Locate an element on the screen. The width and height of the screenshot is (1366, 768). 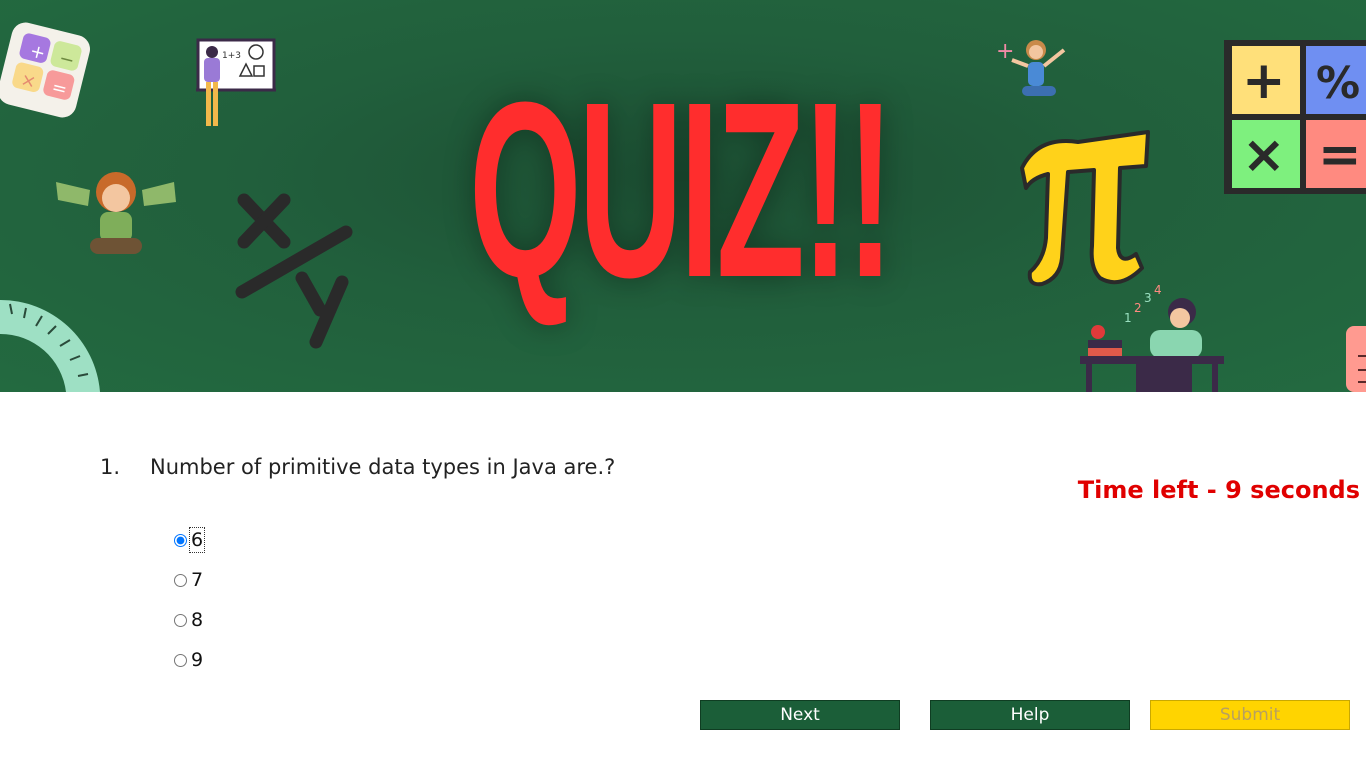
option-label: 9 is located at coordinates (197, 660).